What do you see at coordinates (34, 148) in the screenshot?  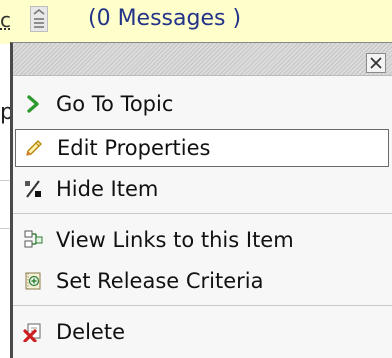 I see `pencil-icon` at bounding box center [34, 148].